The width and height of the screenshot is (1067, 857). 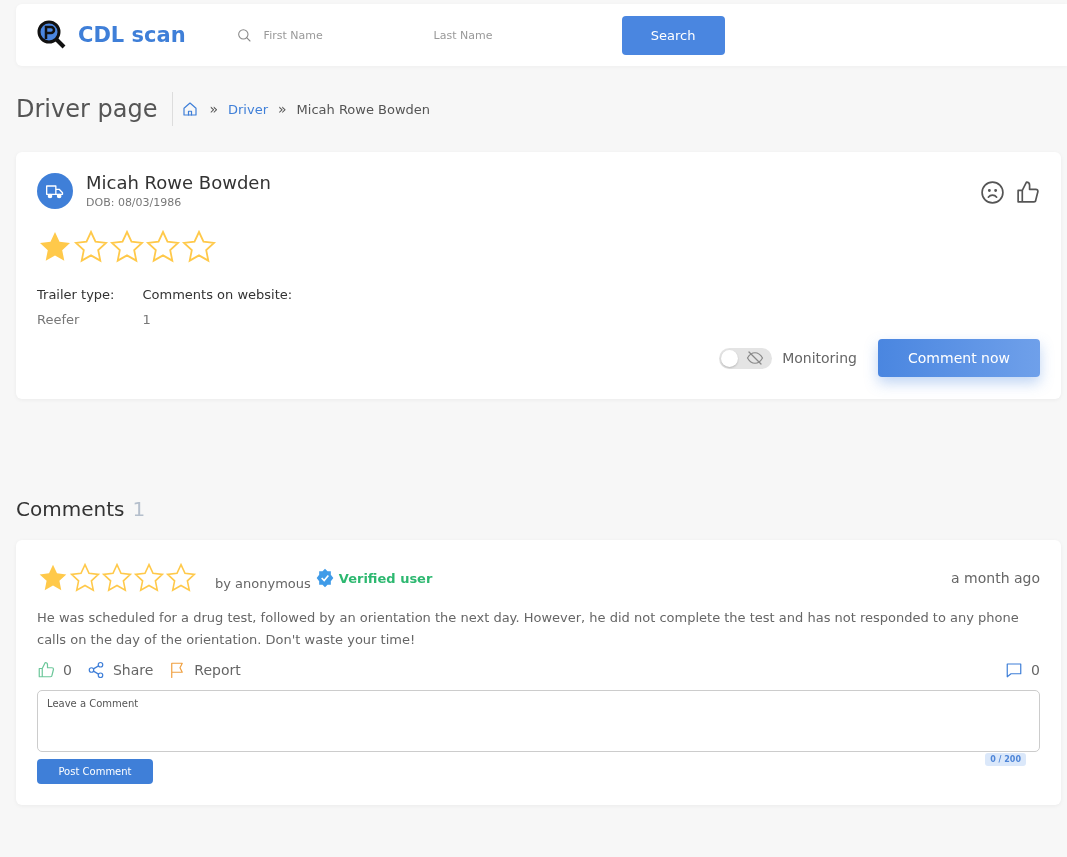 What do you see at coordinates (263, 583) in the screenshot?
I see `comment-author: by anonymous` at bounding box center [263, 583].